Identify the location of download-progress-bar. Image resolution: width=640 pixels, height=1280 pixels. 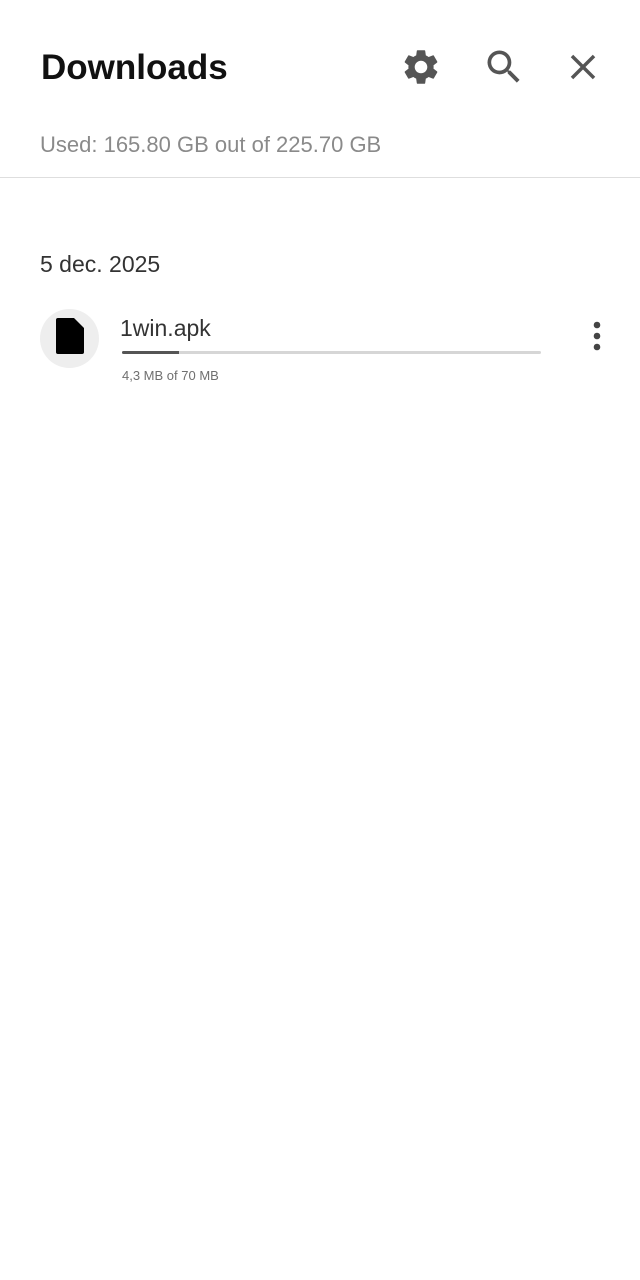
(331, 352).